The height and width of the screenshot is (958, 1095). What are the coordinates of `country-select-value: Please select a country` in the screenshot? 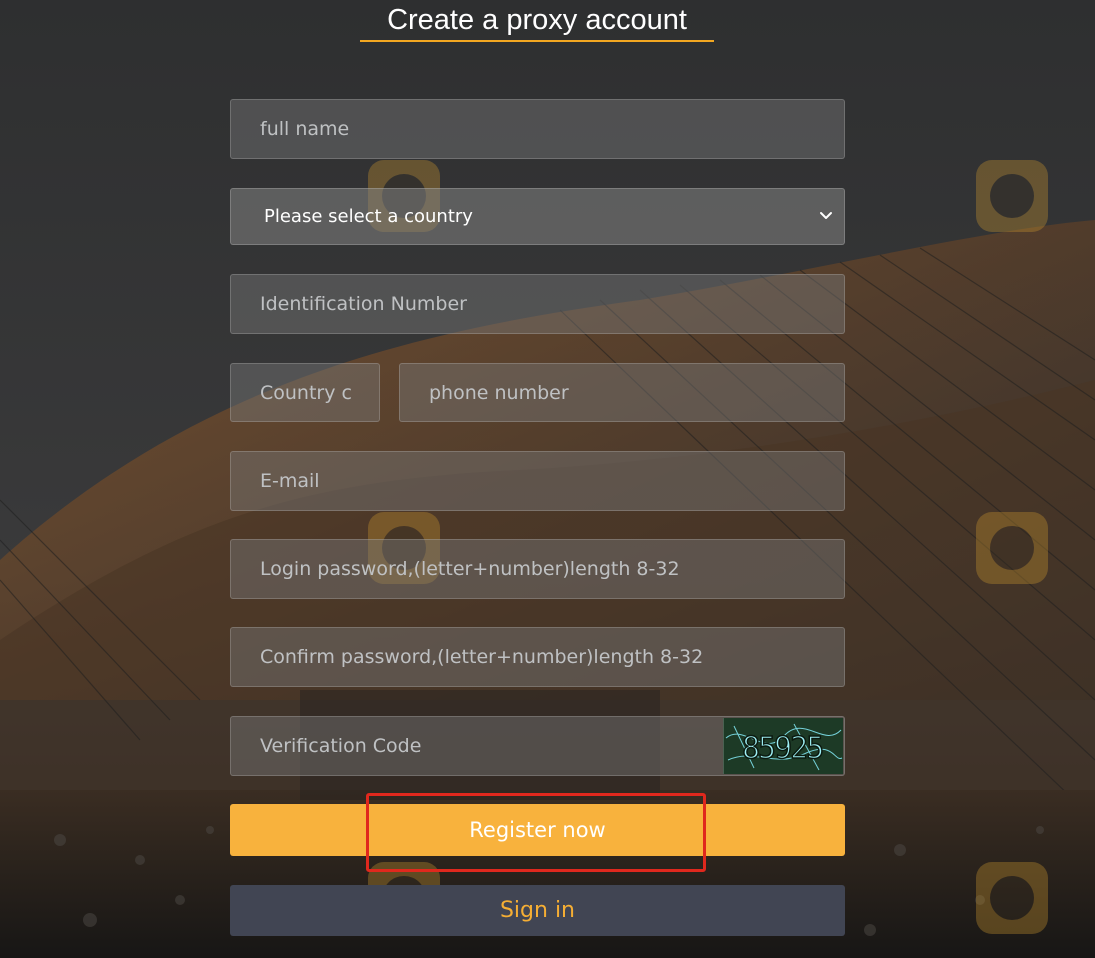 It's located at (368, 216).